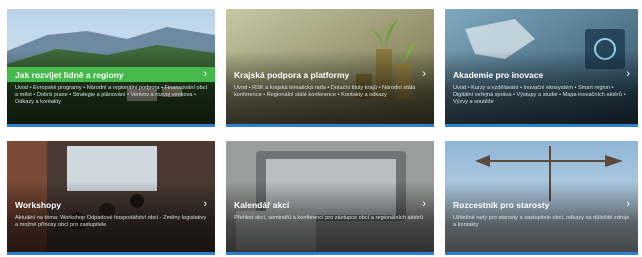 This screenshot has width=642, height=257. Describe the element at coordinates (111, 204) in the screenshot. I see `card-title-bar: Workshopy ›` at that location.